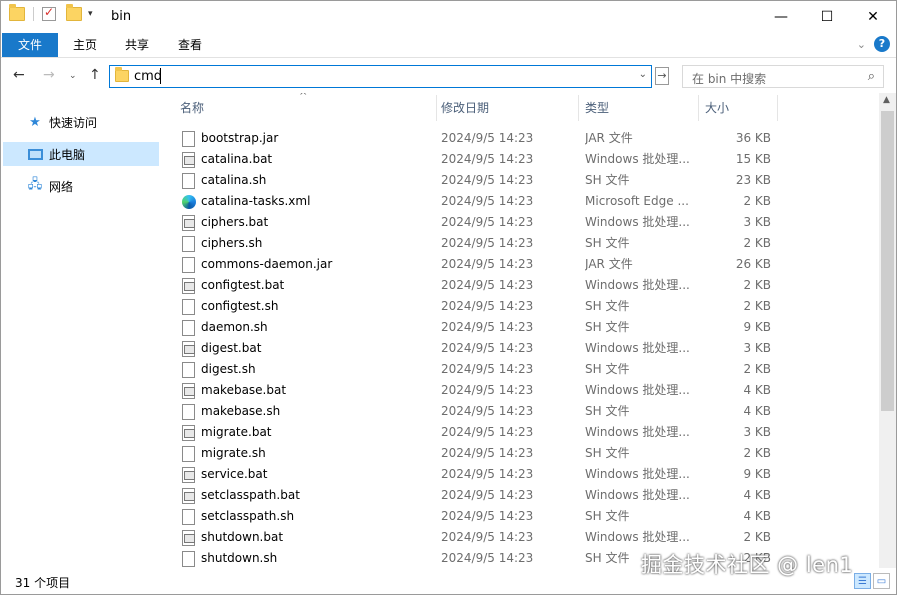 This screenshot has width=897, height=595. I want to click on file-size: 3 KB, so click(757, 348).